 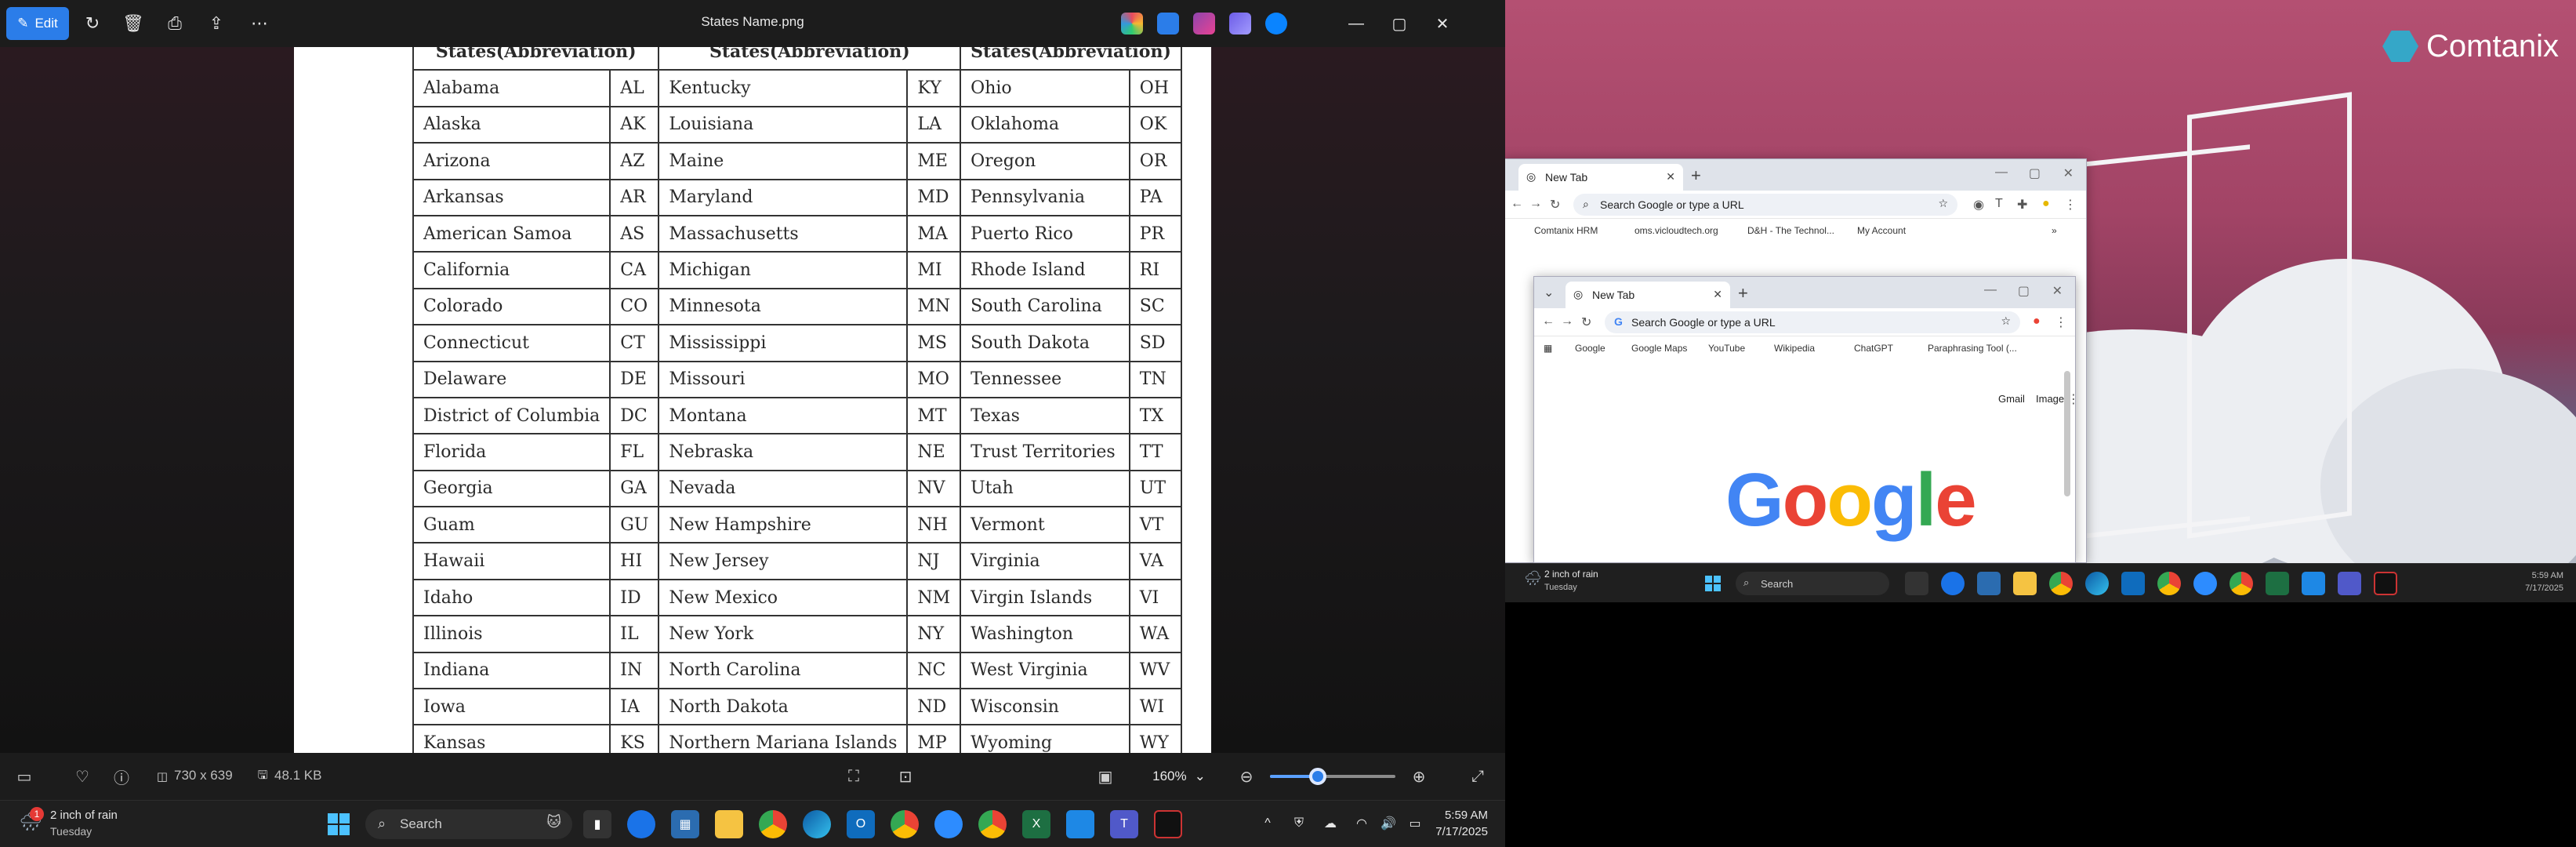 I want to click on chrome-tab: ◎ New Tab ✕, so click(x=1648, y=295).